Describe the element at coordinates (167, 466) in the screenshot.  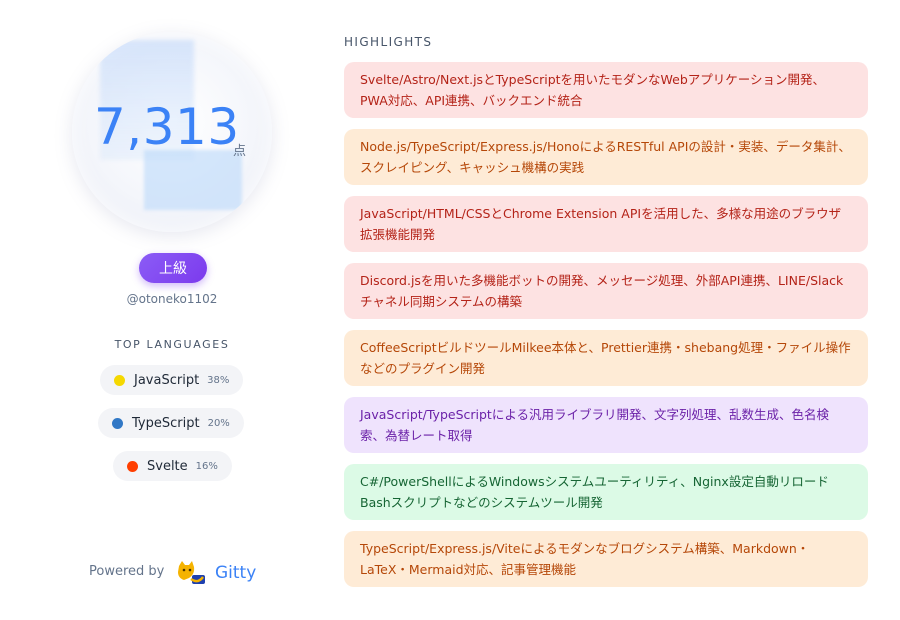
I see `language-name: Svelte` at that location.